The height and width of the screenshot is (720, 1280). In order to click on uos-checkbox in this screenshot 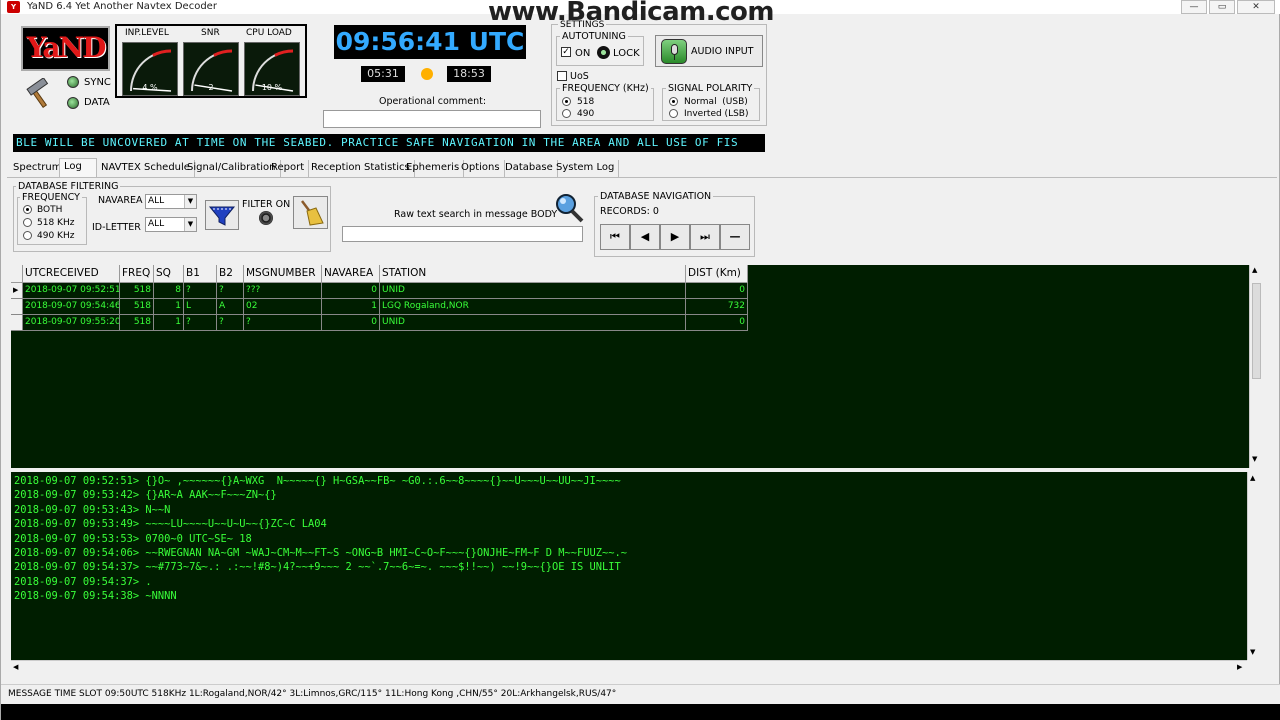, I will do `click(562, 76)`.